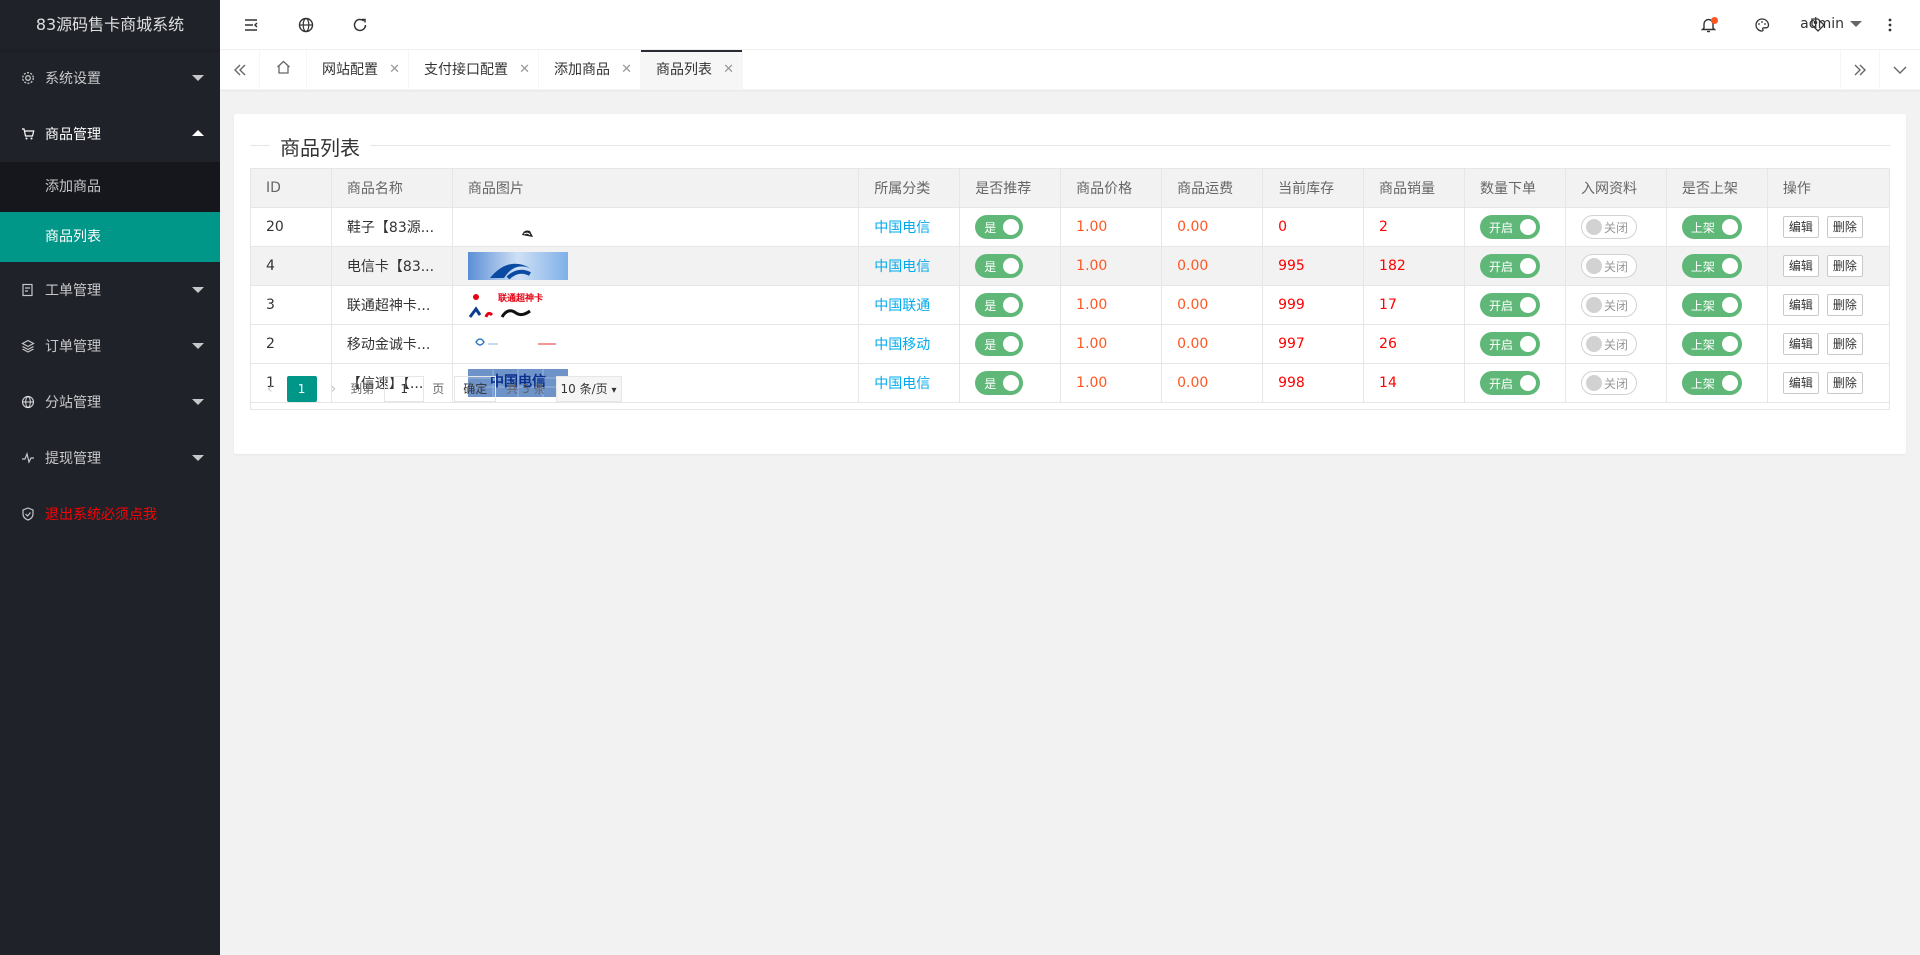  Describe the element at coordinates (1111, 305) in the screenshot. I see `cell-price: 1.00` at that location.